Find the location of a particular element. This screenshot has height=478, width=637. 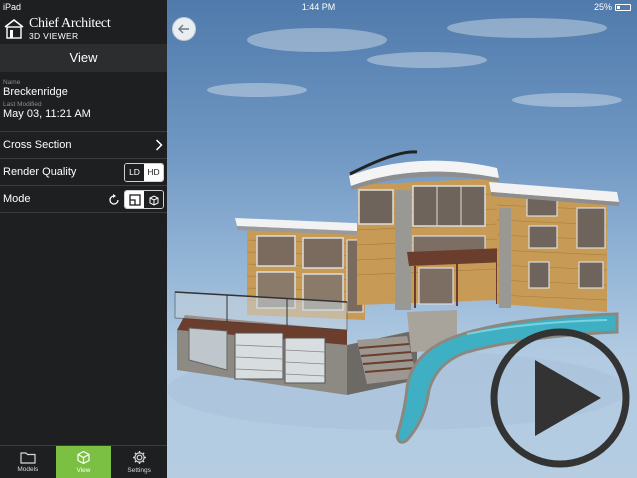

render-quality-toggle: LD HD is located at coordinates (144, 172).